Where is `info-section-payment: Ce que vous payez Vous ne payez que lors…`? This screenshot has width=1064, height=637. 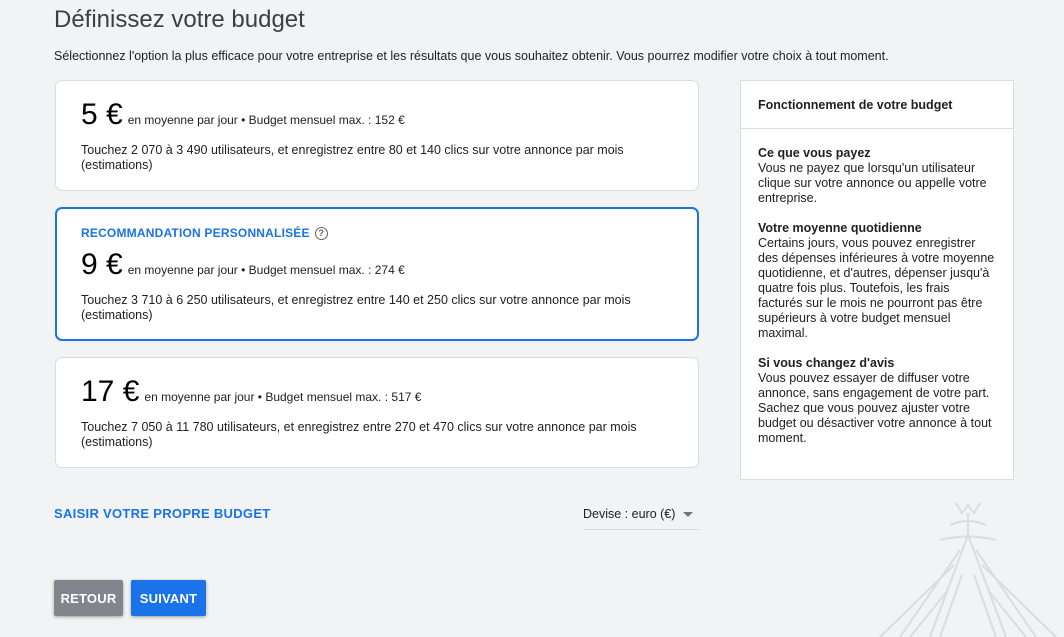
info-section-payment: Ce que vous payez Vous ne payez que lors… is located at coordinates (877, 176).